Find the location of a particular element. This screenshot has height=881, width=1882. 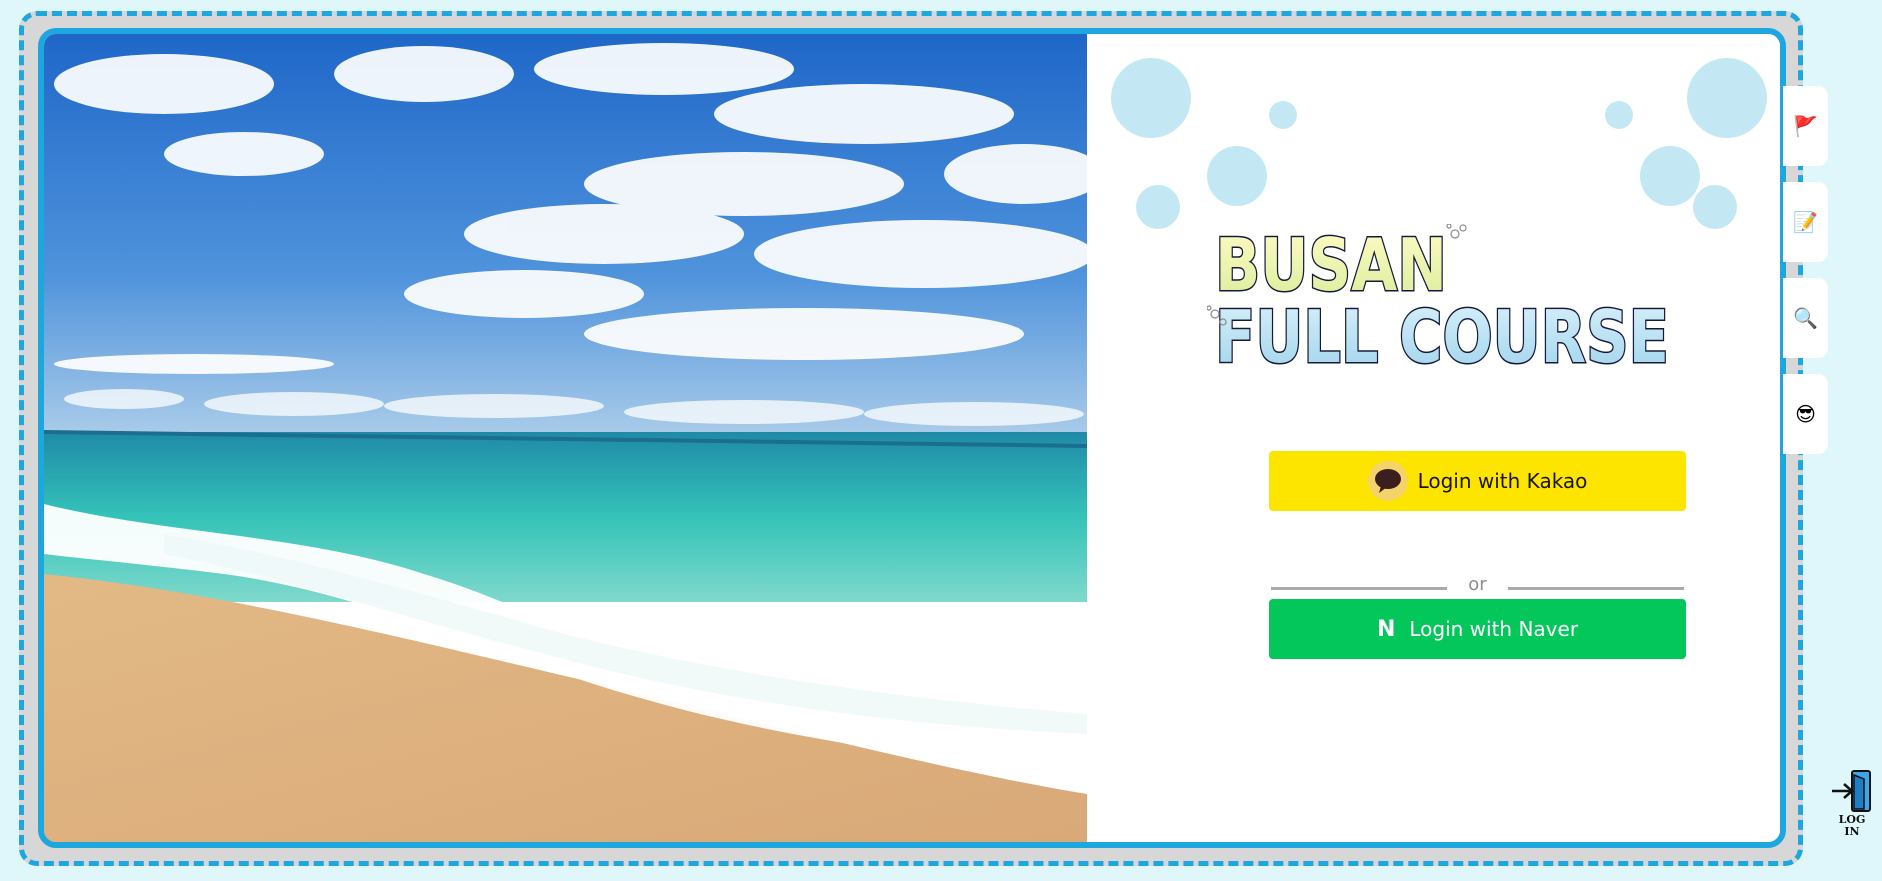

memo-icon: 📝 is located at coordinates (1805, 222).